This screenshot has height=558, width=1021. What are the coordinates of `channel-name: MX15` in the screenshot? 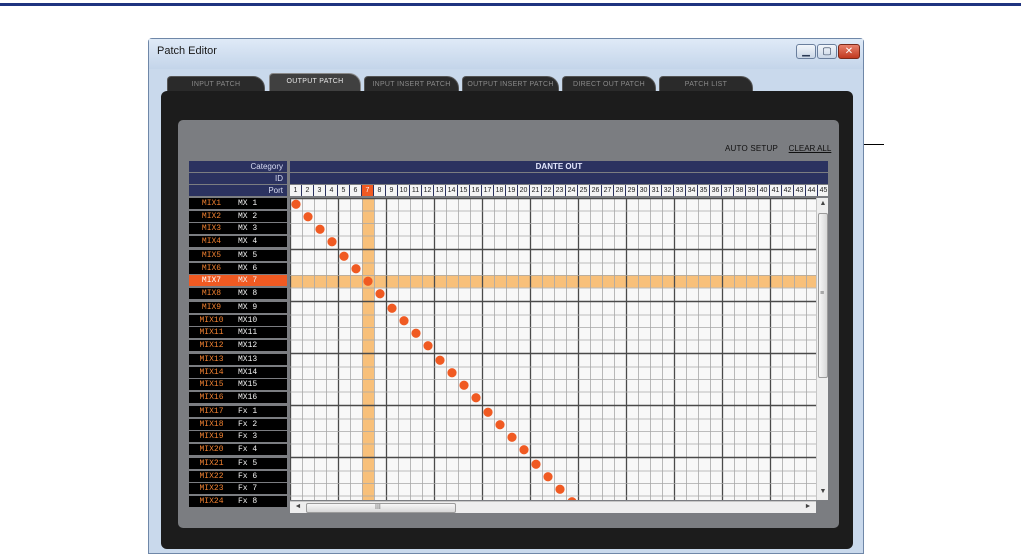 It's located at (248, 384).